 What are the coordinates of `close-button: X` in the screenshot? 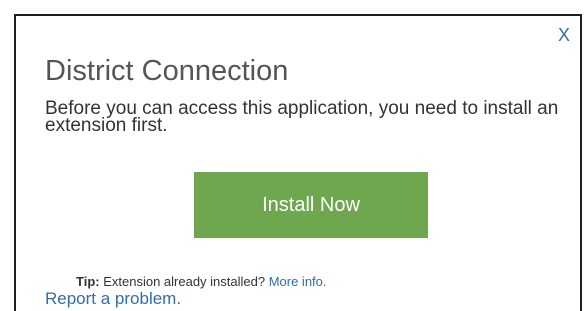 It's located at (564, 35).